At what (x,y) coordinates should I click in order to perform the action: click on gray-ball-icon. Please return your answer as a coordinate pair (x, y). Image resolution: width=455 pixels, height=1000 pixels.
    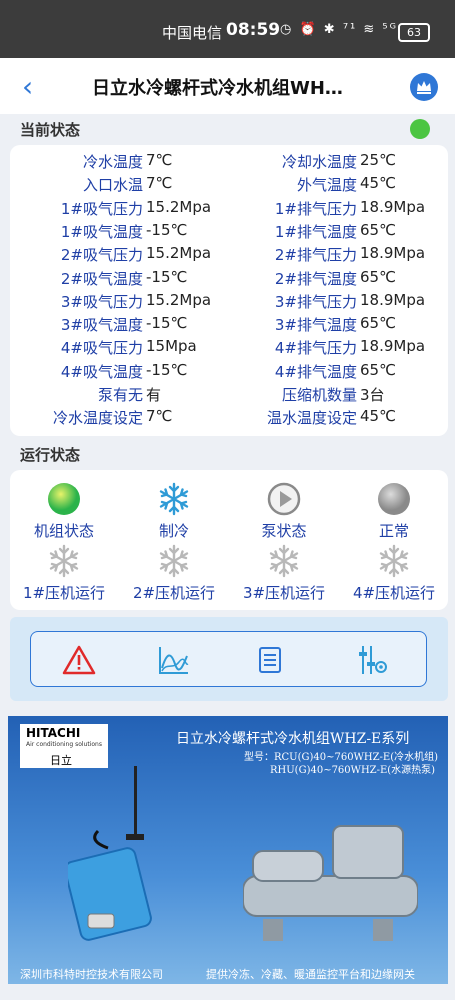
    Looking at the image, I should click on (394, 499).